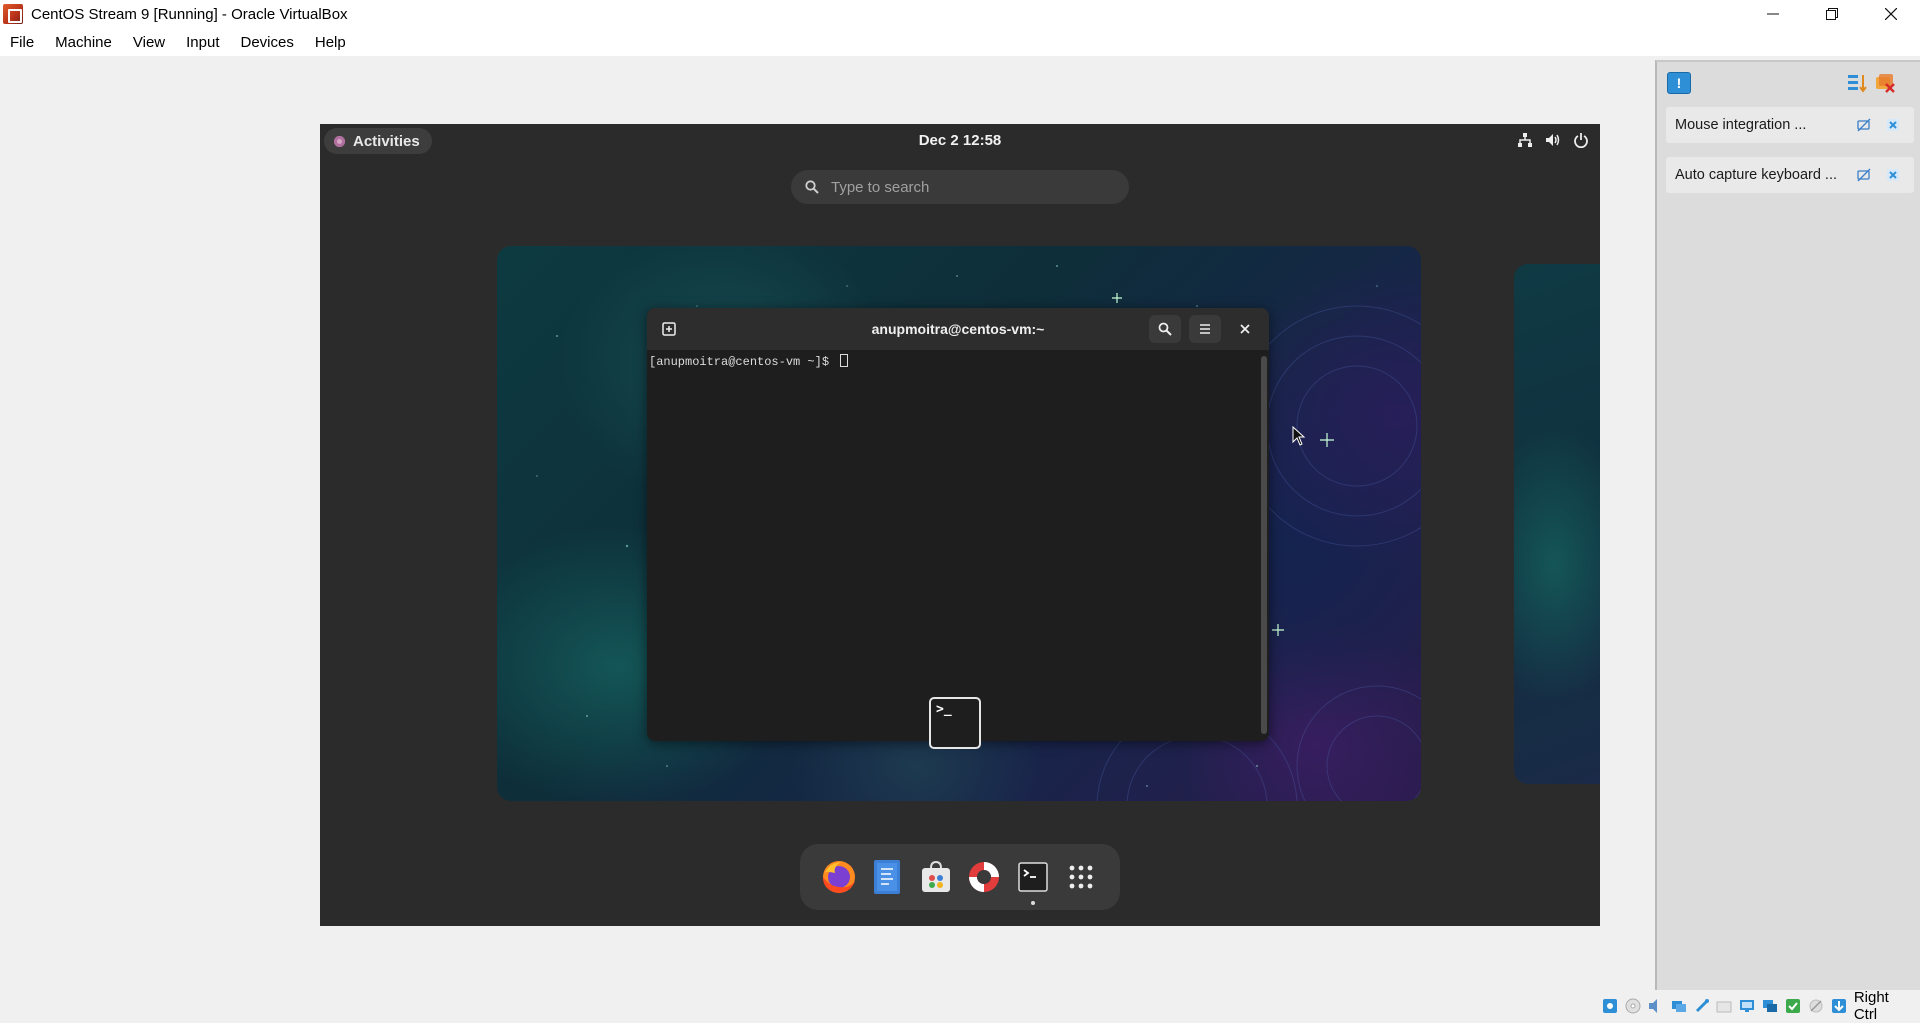  Describe the element at coordinates (1656, 1006) in the screenshot. I see `audio-icon` at that location.